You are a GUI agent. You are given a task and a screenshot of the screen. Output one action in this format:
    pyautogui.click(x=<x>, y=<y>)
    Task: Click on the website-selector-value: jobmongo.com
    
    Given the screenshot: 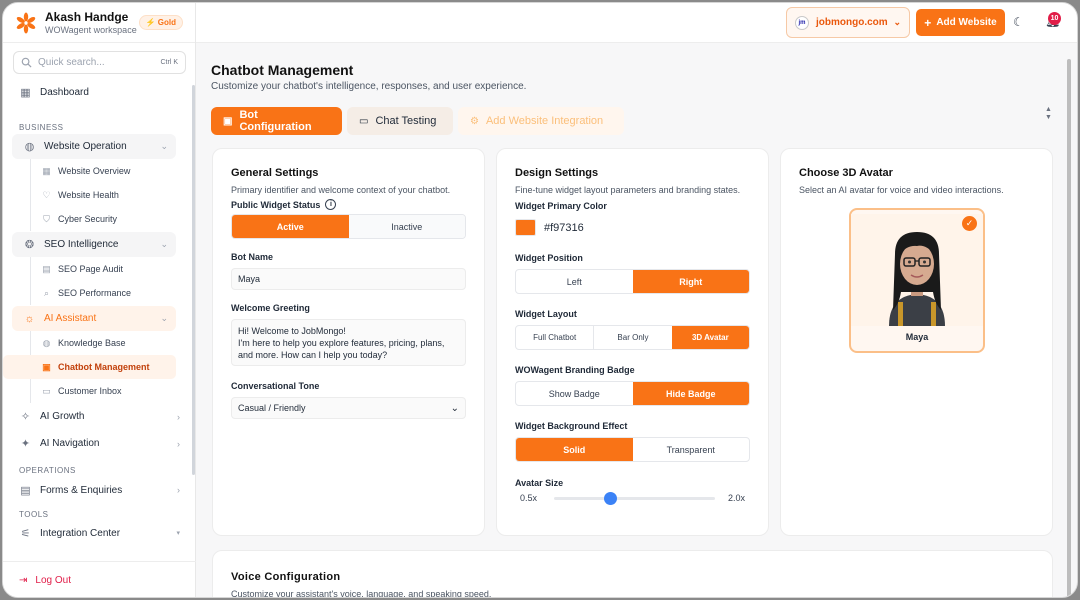 What is the action you would take?
    pyautogui.click(x=852, y=22)
    